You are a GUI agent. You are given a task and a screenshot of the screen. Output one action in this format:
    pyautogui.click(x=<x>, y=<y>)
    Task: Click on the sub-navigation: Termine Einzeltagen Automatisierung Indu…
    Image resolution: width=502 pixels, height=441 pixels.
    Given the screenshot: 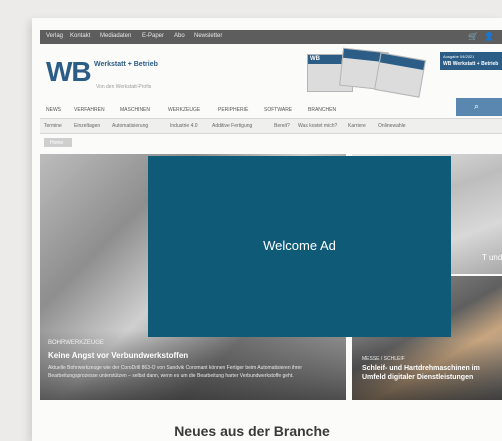 What is the action you would take?
    pyautogui.click(x=271, y=126)
    